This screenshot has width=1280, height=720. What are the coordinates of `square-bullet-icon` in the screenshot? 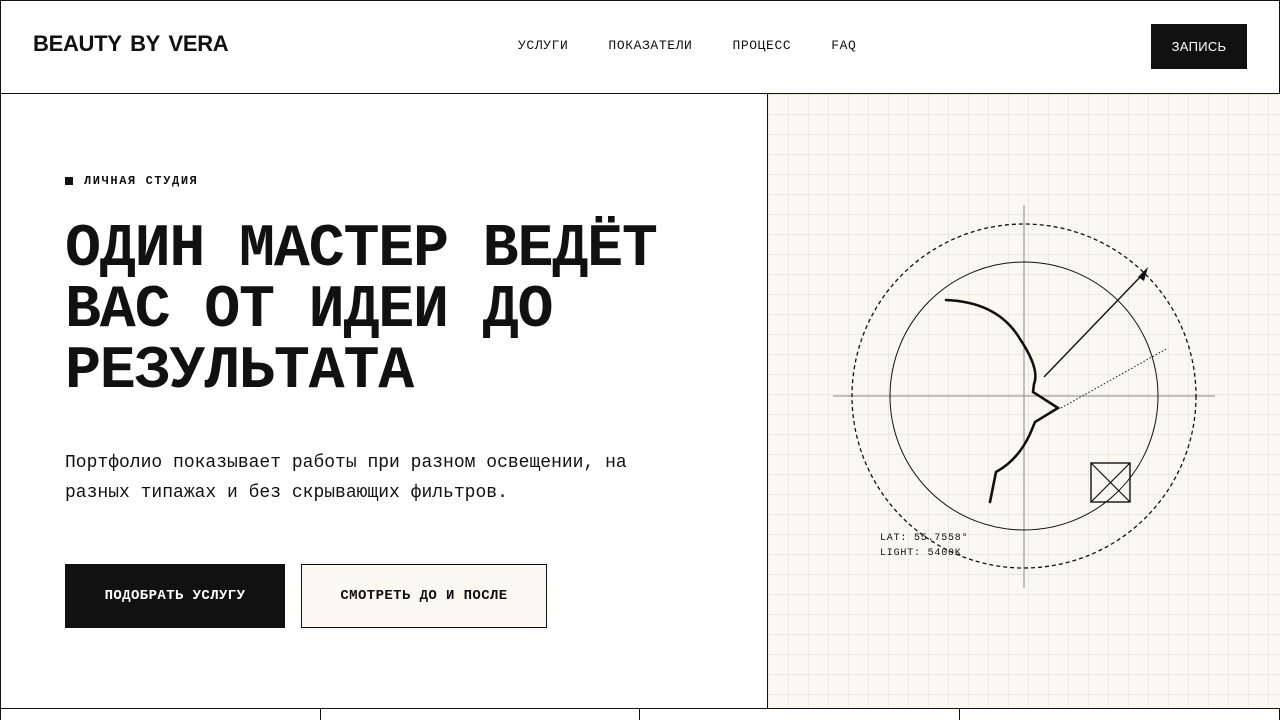 It's located at (69, 181).